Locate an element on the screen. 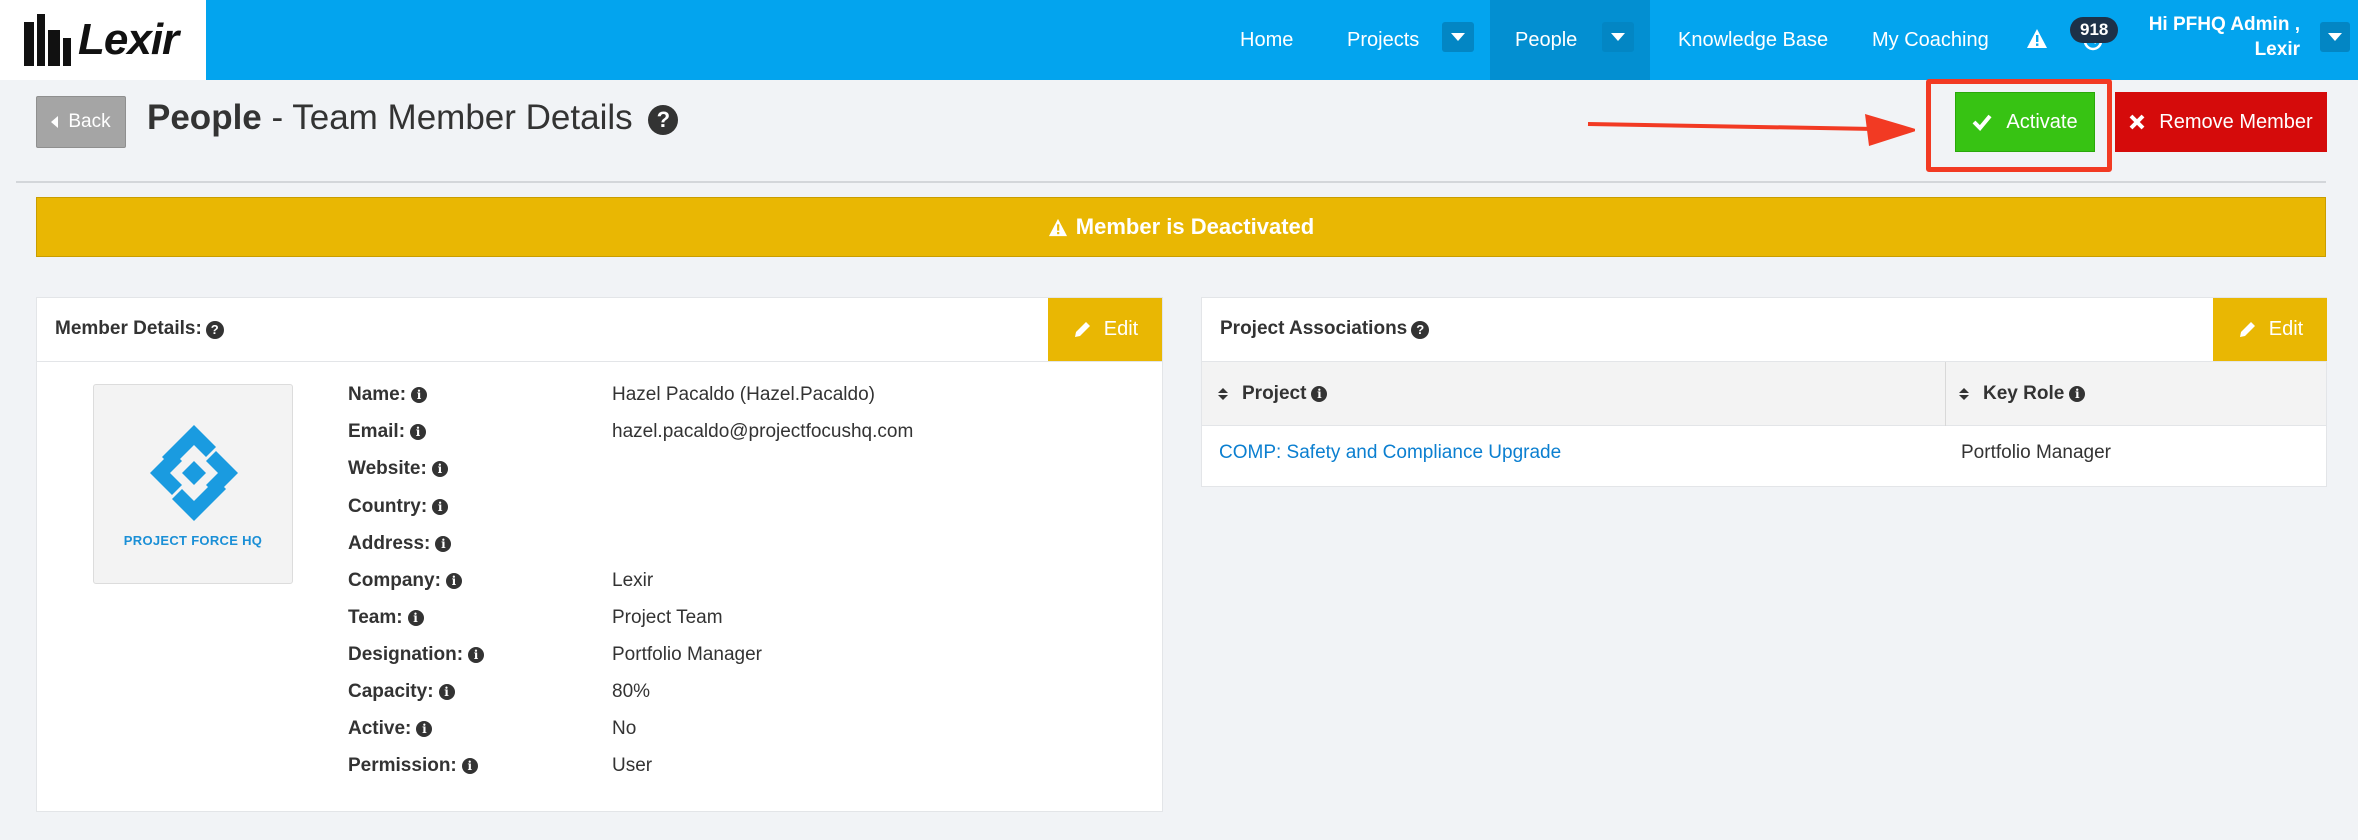 This screenshot has height=840, width=2358. field-value-email: hazel.pacaldo@projectfocushq.com is located at coordinates (763, 431).